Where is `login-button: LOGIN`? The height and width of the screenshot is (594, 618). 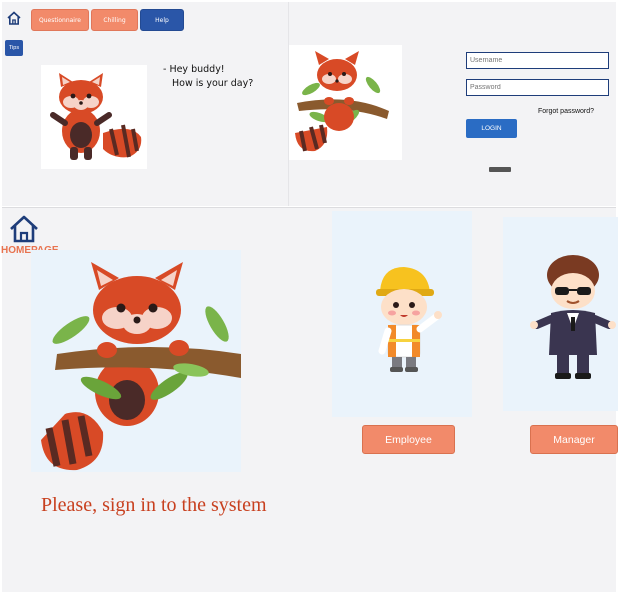 login-button: LOGIN is located at coordinates (491, 128).